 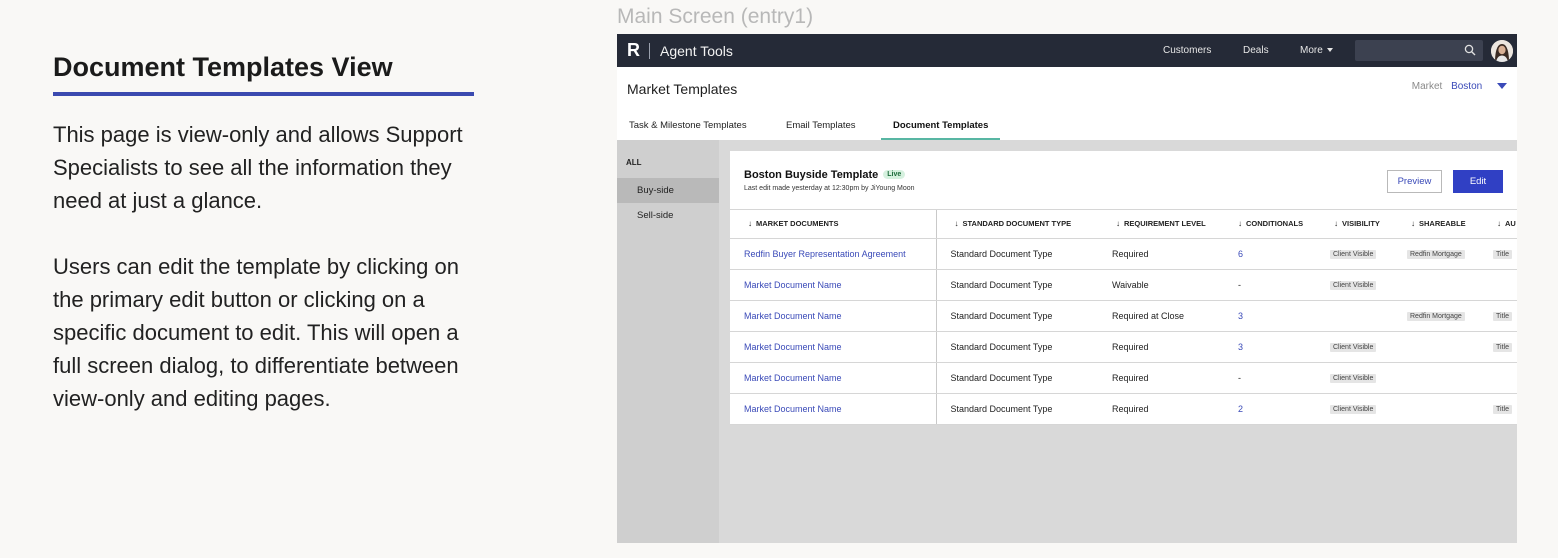 What do you see at coordinates (1419, 50) in the screenshot?
I see `search-input` at bounding box center [1419, 50].